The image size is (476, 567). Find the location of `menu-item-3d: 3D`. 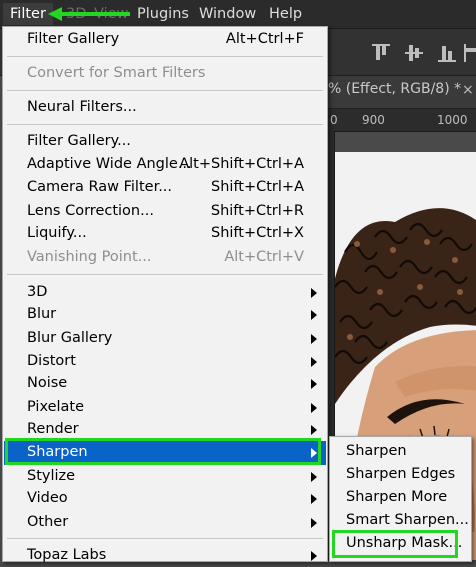

menu-item-3d: 3D is located at coordinates (165, 293).